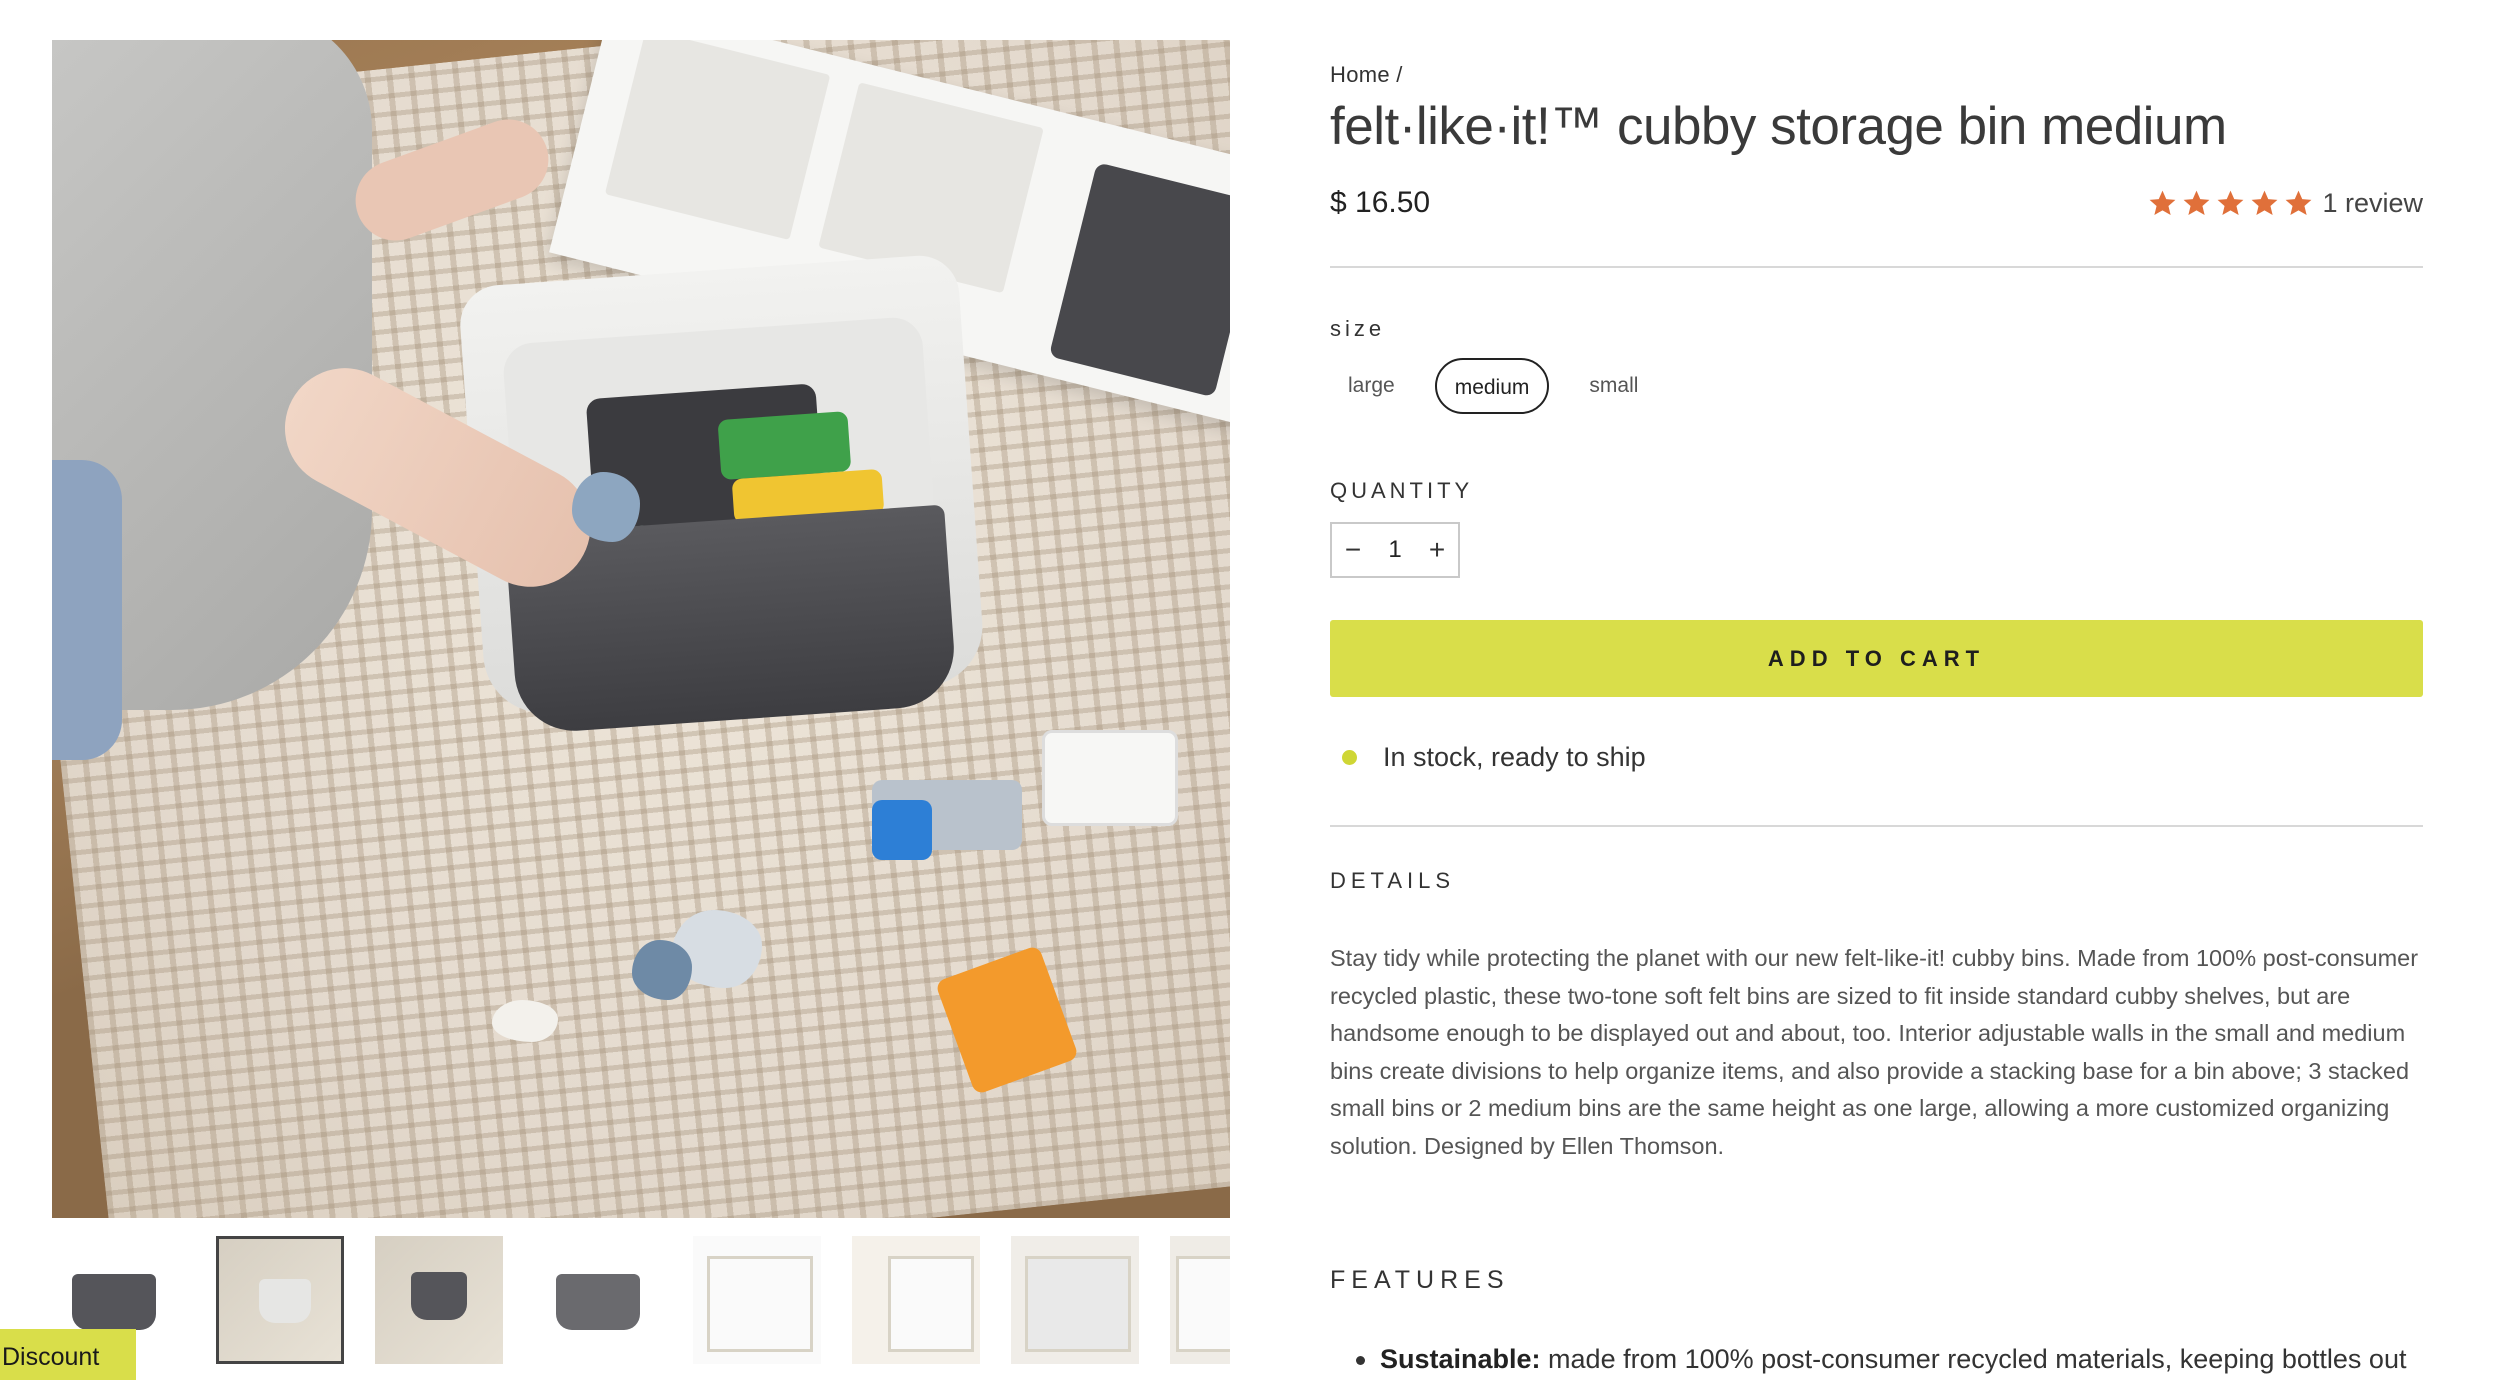  Describe the element at coordinates (1393, 880) in the screenshot. I see `details-heading: DETAILS` at that location.